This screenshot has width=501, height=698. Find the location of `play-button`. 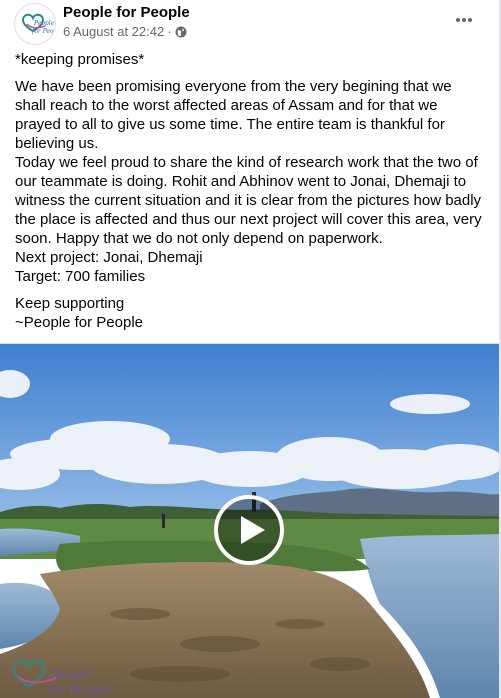

play-button is located at coordinates (249, 530).